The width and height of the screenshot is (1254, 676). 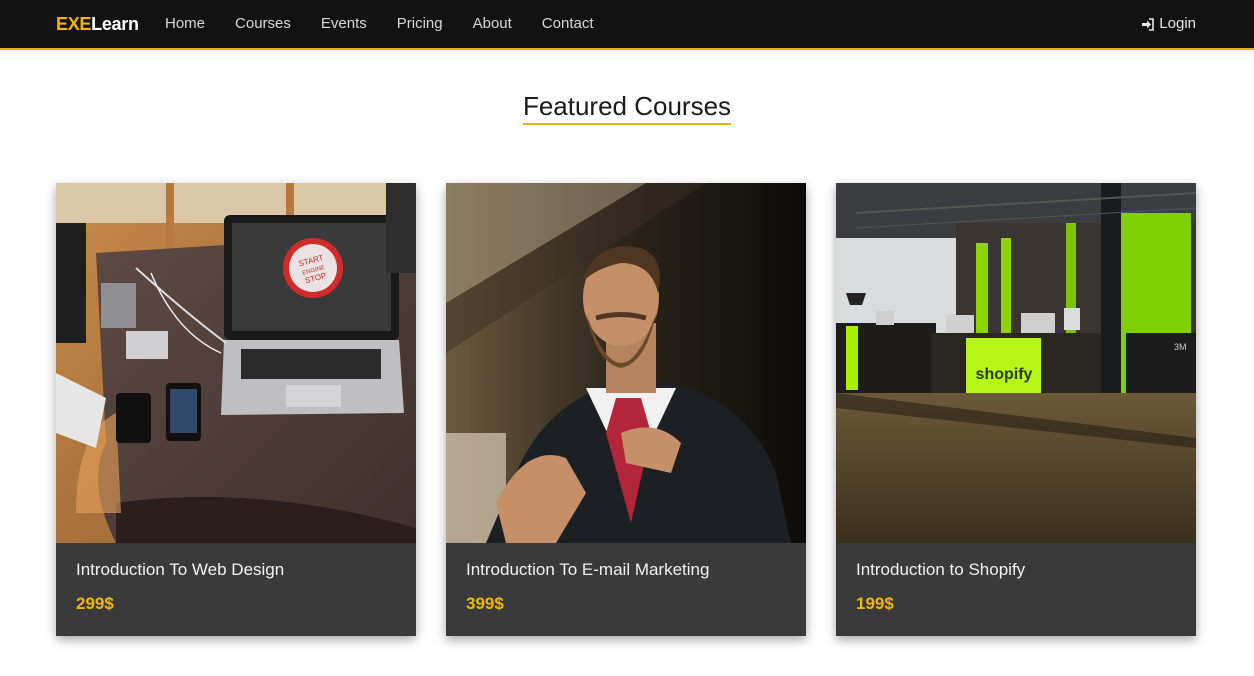 What do you see at coordinates (344, 24) in the screenshot?
I see `nav-link-events: Events` at bounding box center [344, 24].